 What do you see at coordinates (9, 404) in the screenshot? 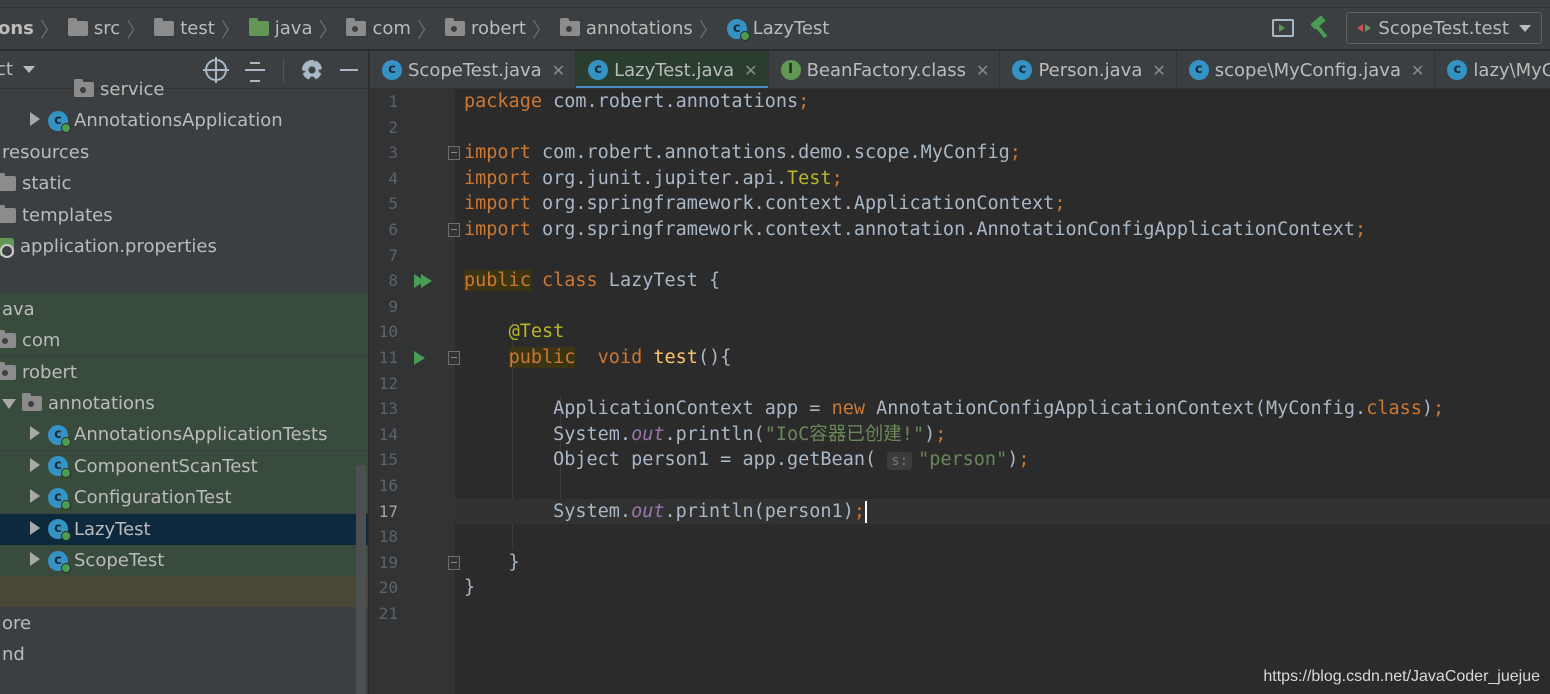
I see `expand-arrow-icon` at bounding box center [9, 404].